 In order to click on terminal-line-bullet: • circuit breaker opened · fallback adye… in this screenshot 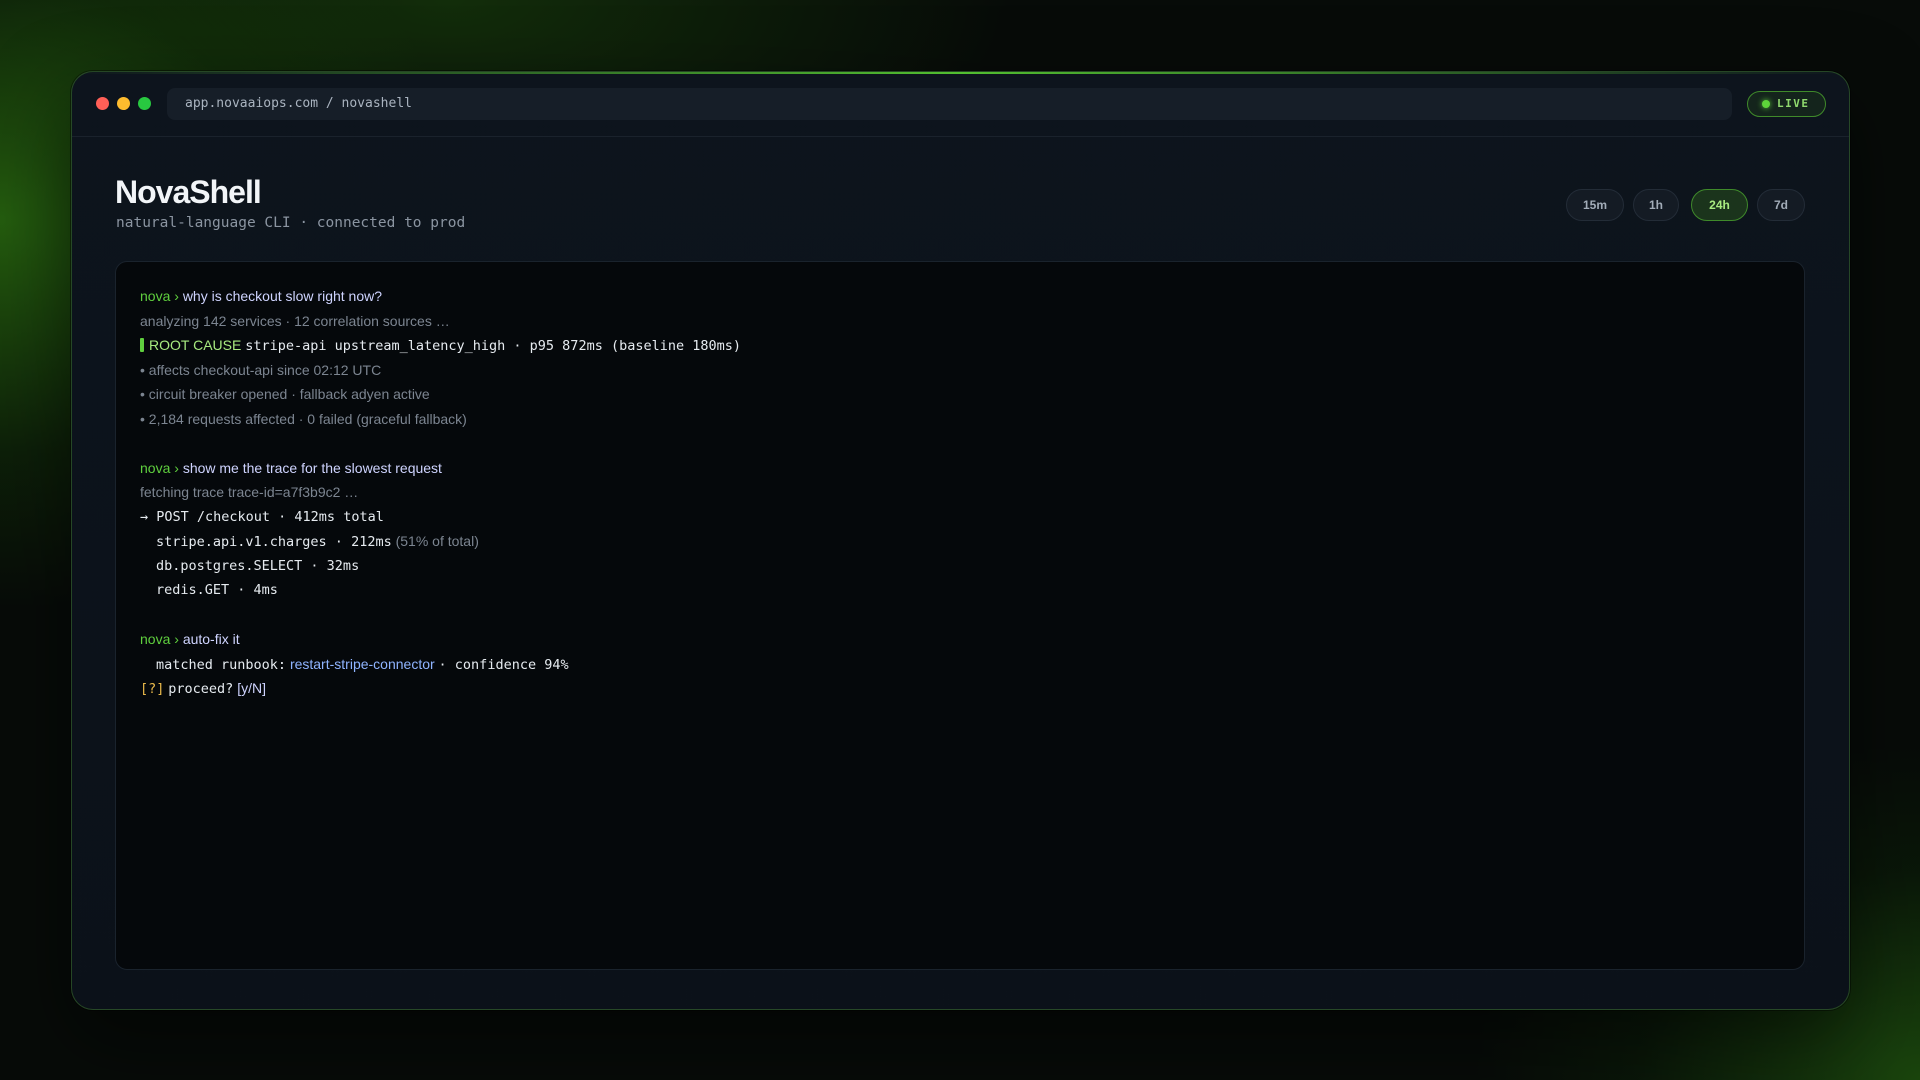, I will do `click(285, 394)`.